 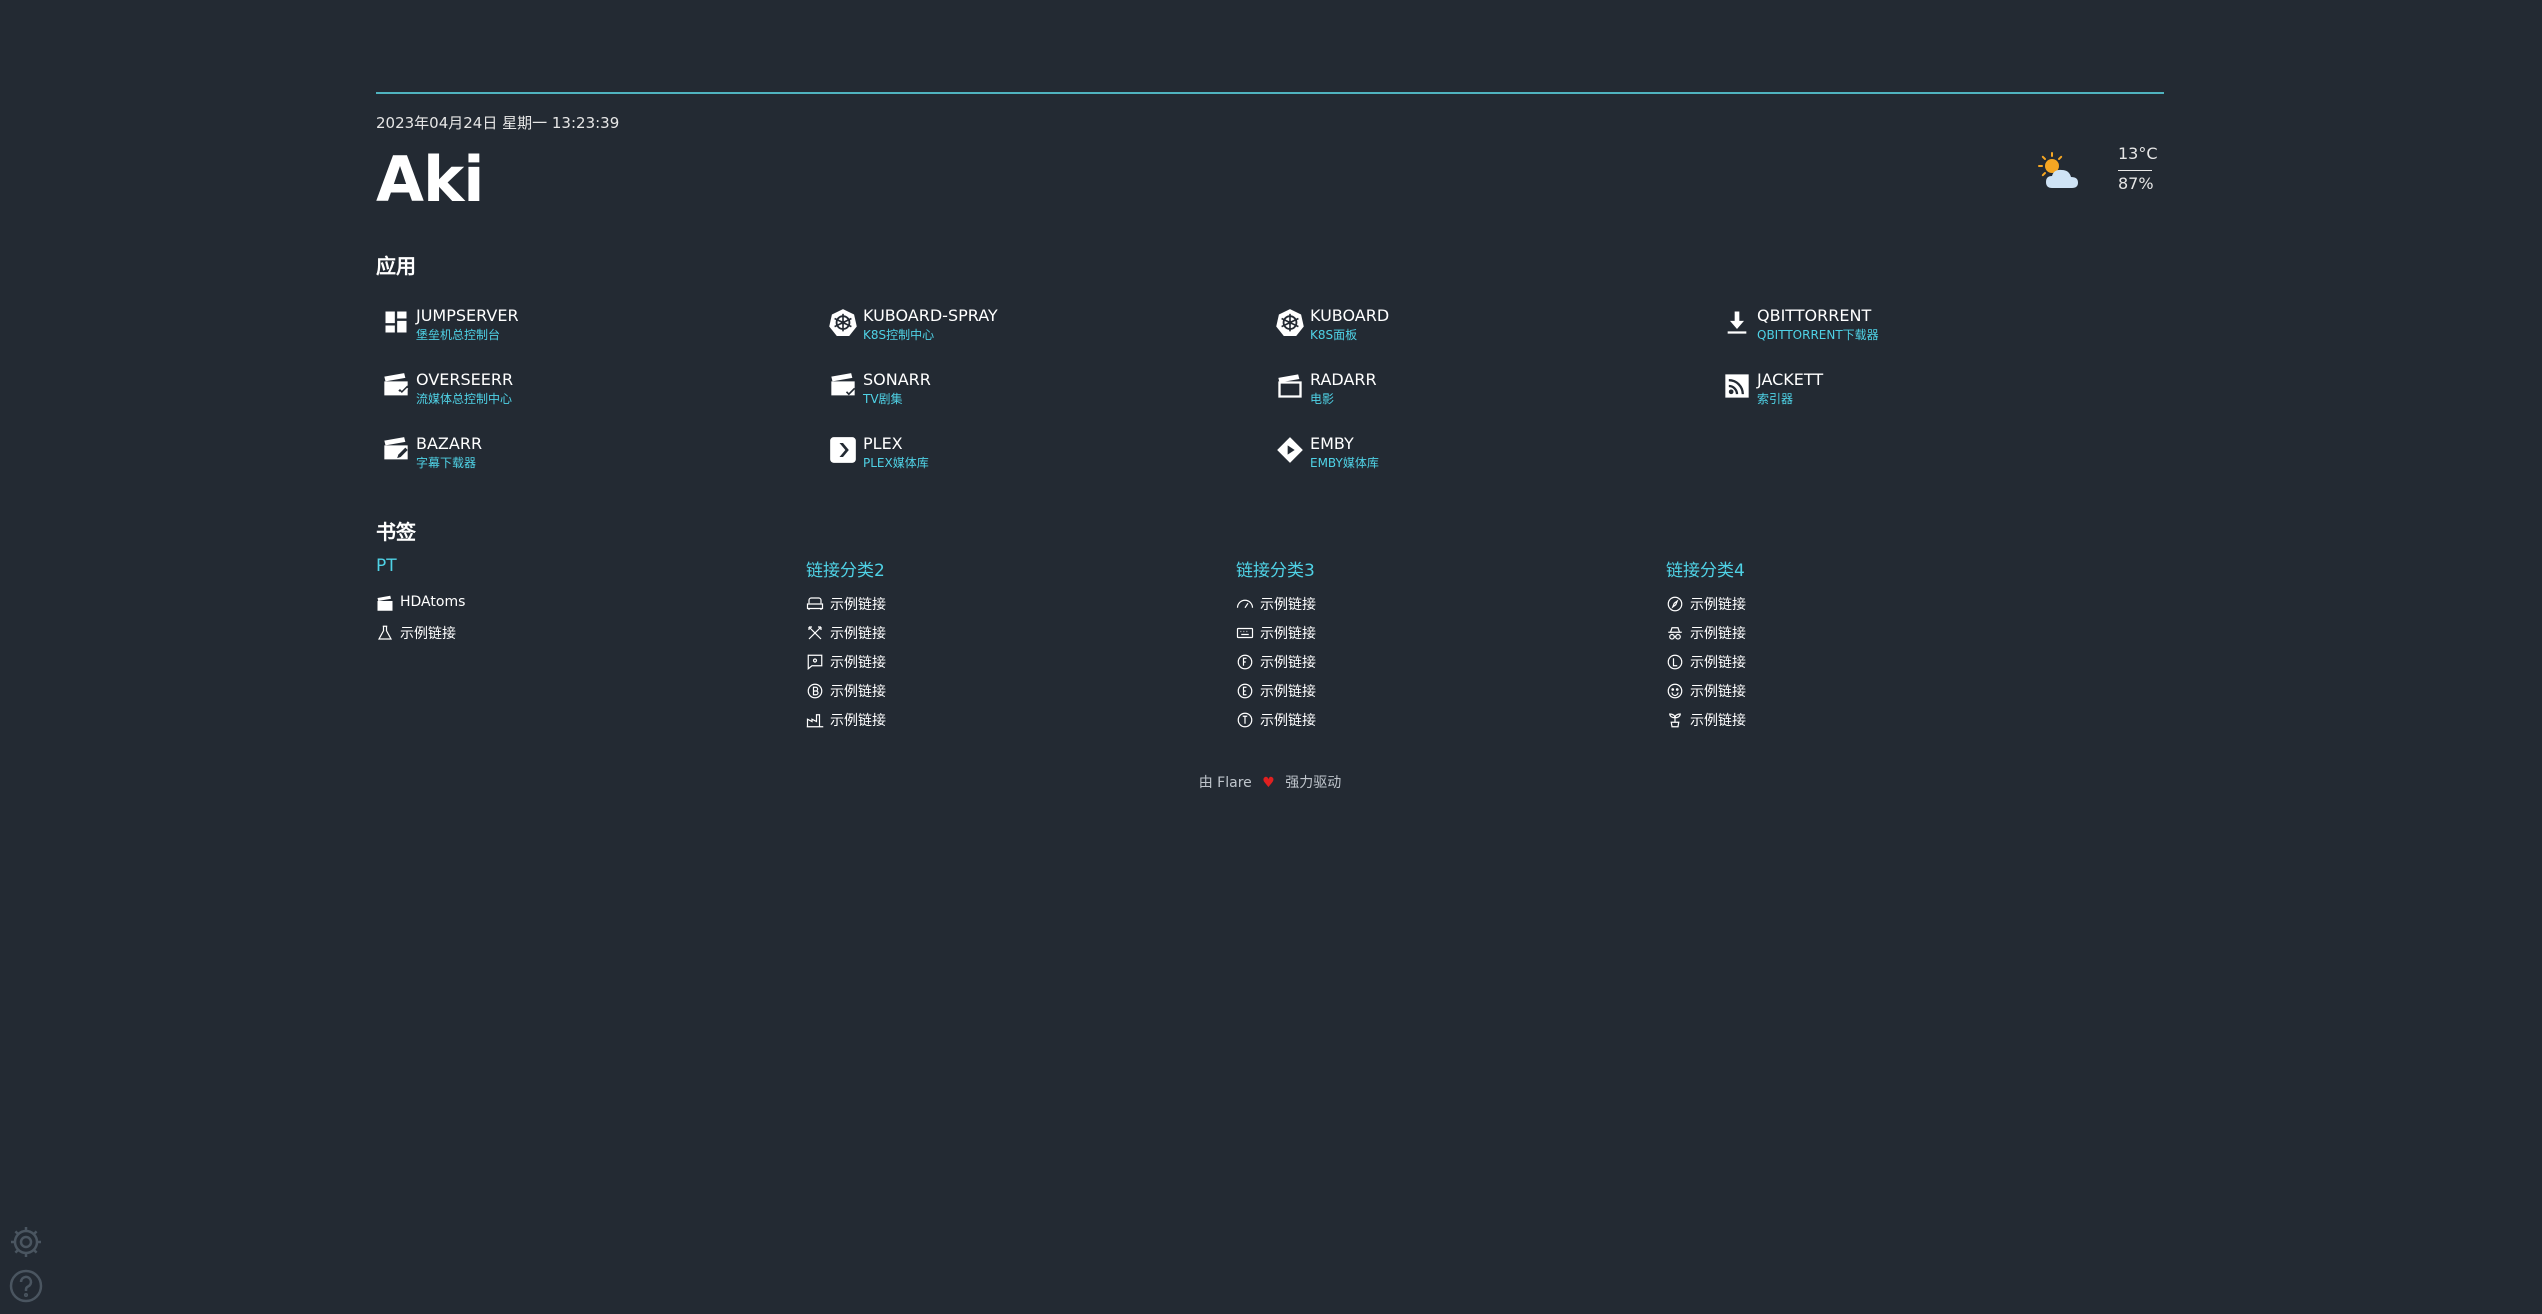 What do you see at coordinates (2135, 170) in the screenshot?
I see `weather-divider` at bounding box center [2135, 170].